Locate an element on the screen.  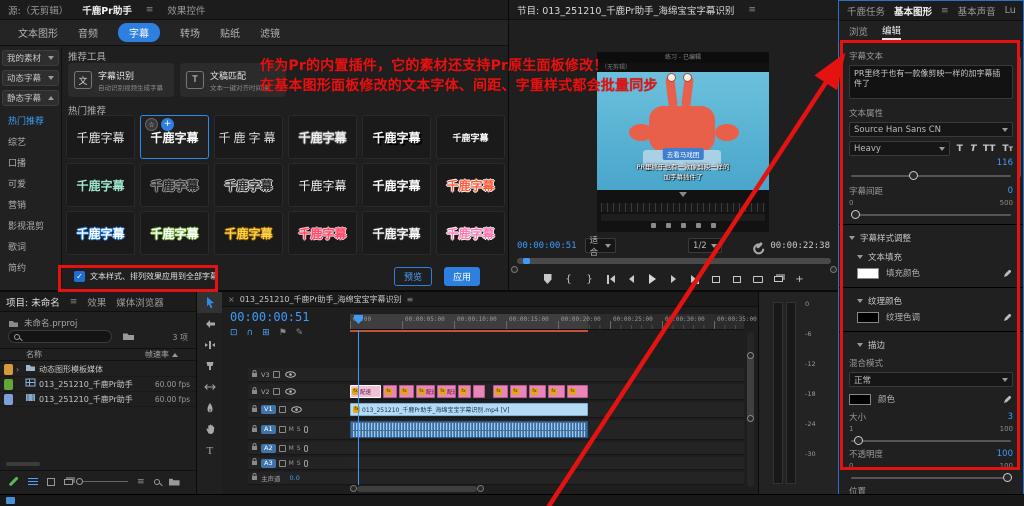
expand-icon: › is located at coordinates (19, 369).